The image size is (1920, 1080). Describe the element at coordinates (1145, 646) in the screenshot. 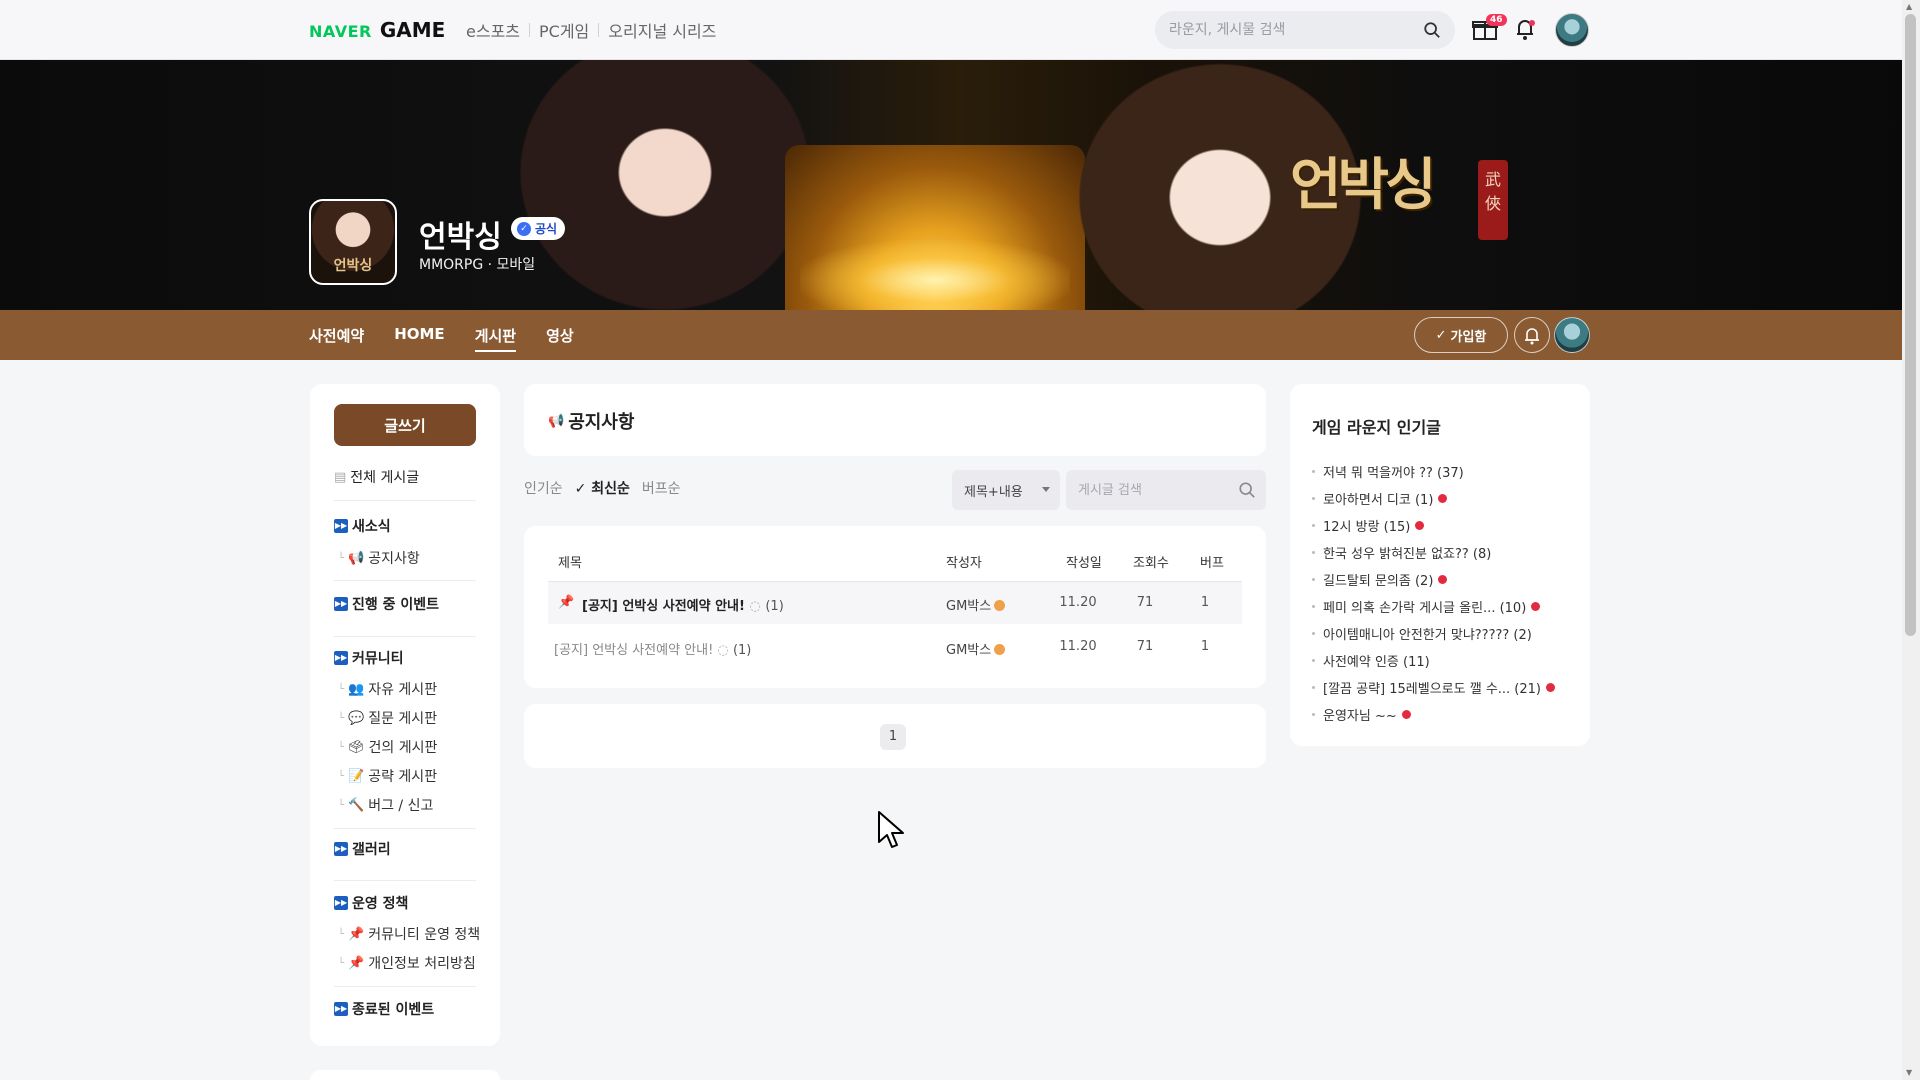

I see `post-views: 71` at that location.